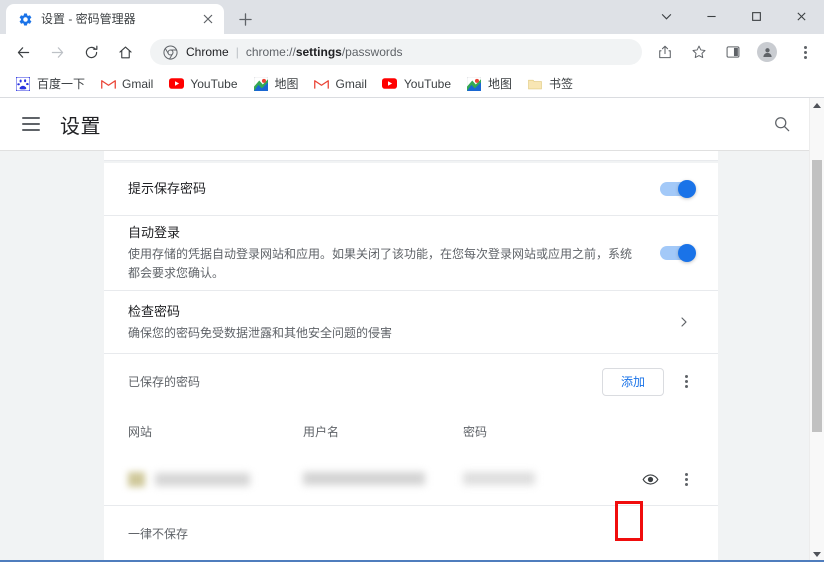 The width and height of the screenshot is (824, 562). I want to click on settings-row-check-passwords: 检查密码 确保您的密码免受数据泄露和其他安全问题的侵害, so click(411, 322).